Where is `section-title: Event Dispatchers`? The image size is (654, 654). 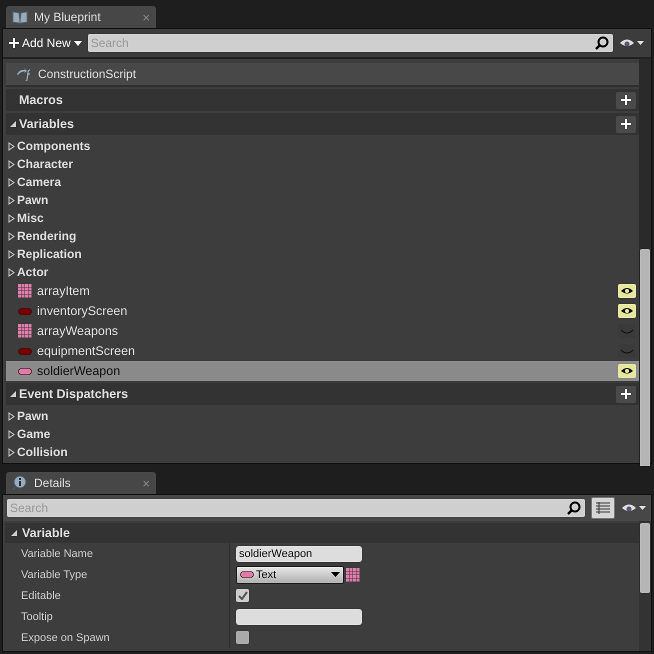
section-title: Event Dispatchers is located at coordinates (73, 394).